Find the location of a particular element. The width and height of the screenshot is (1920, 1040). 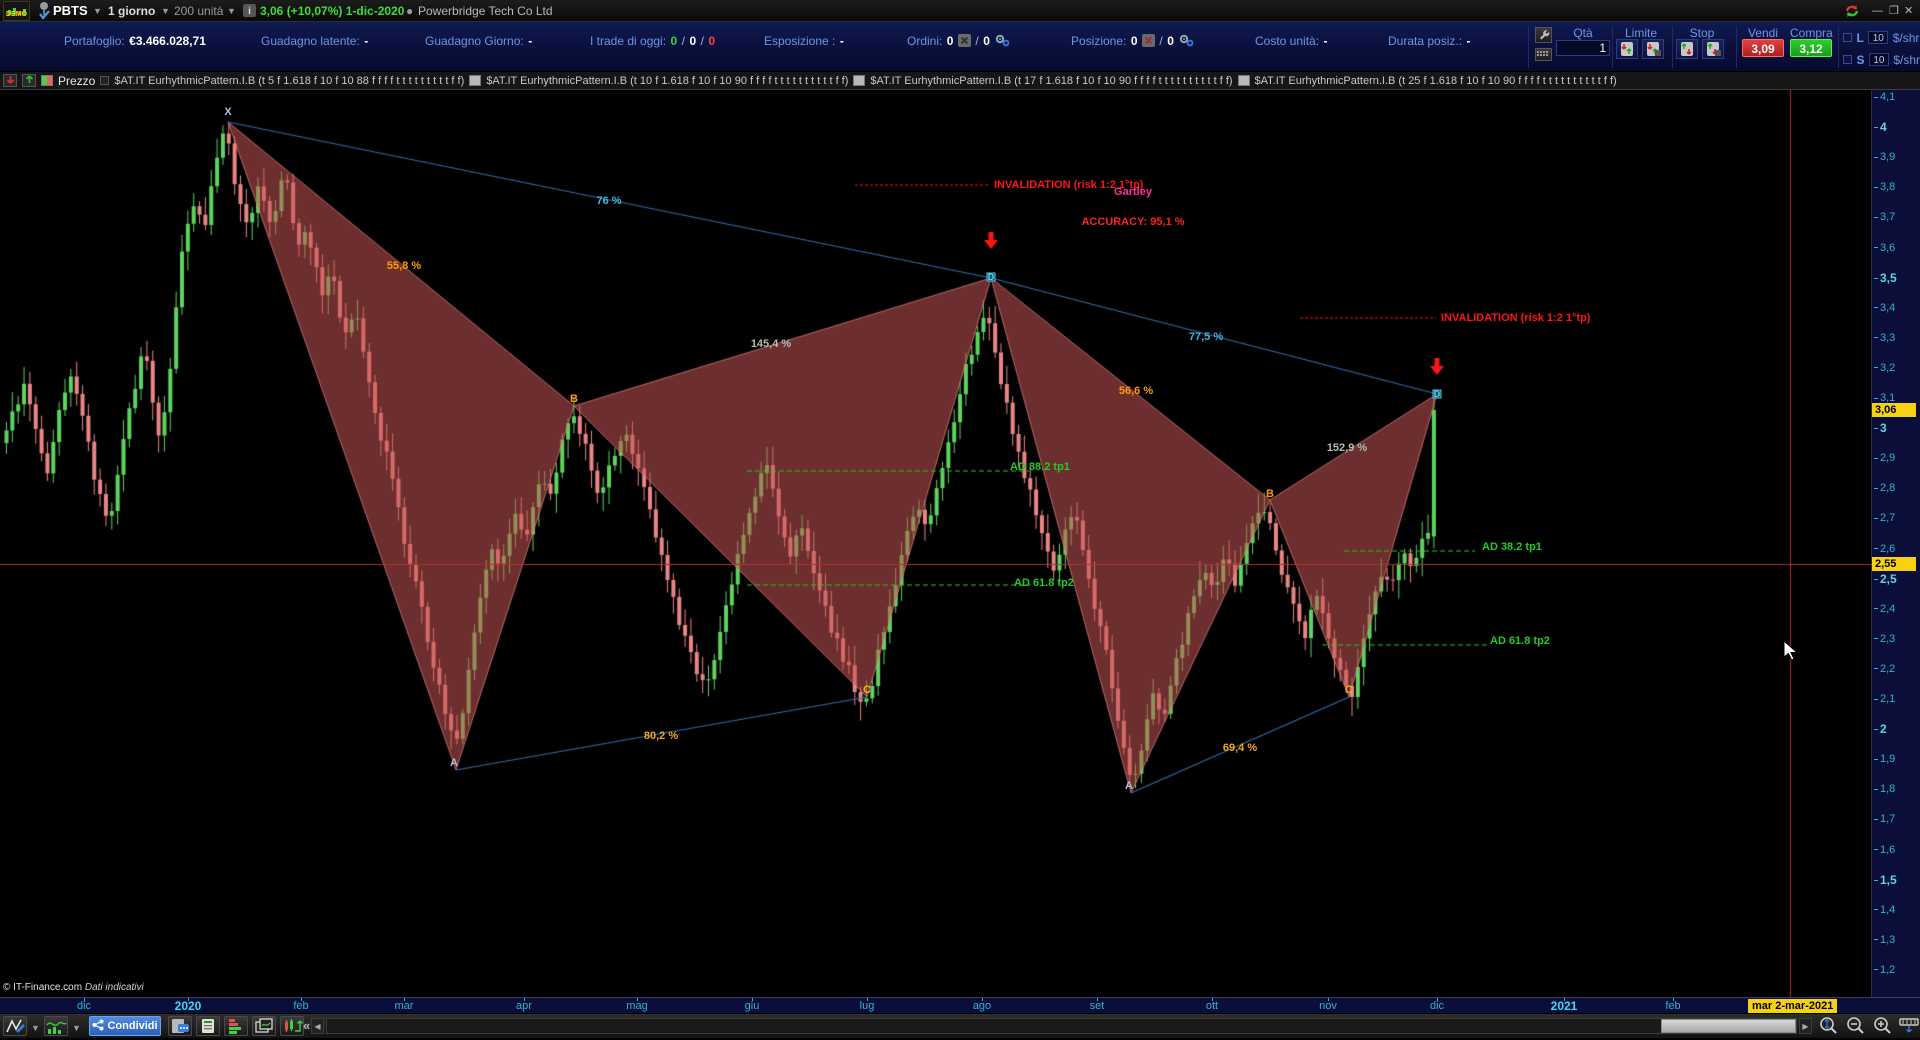

trades-today-field: I trade di oggi: 0 / 0 / 0 is located at coordinates (653, 41).